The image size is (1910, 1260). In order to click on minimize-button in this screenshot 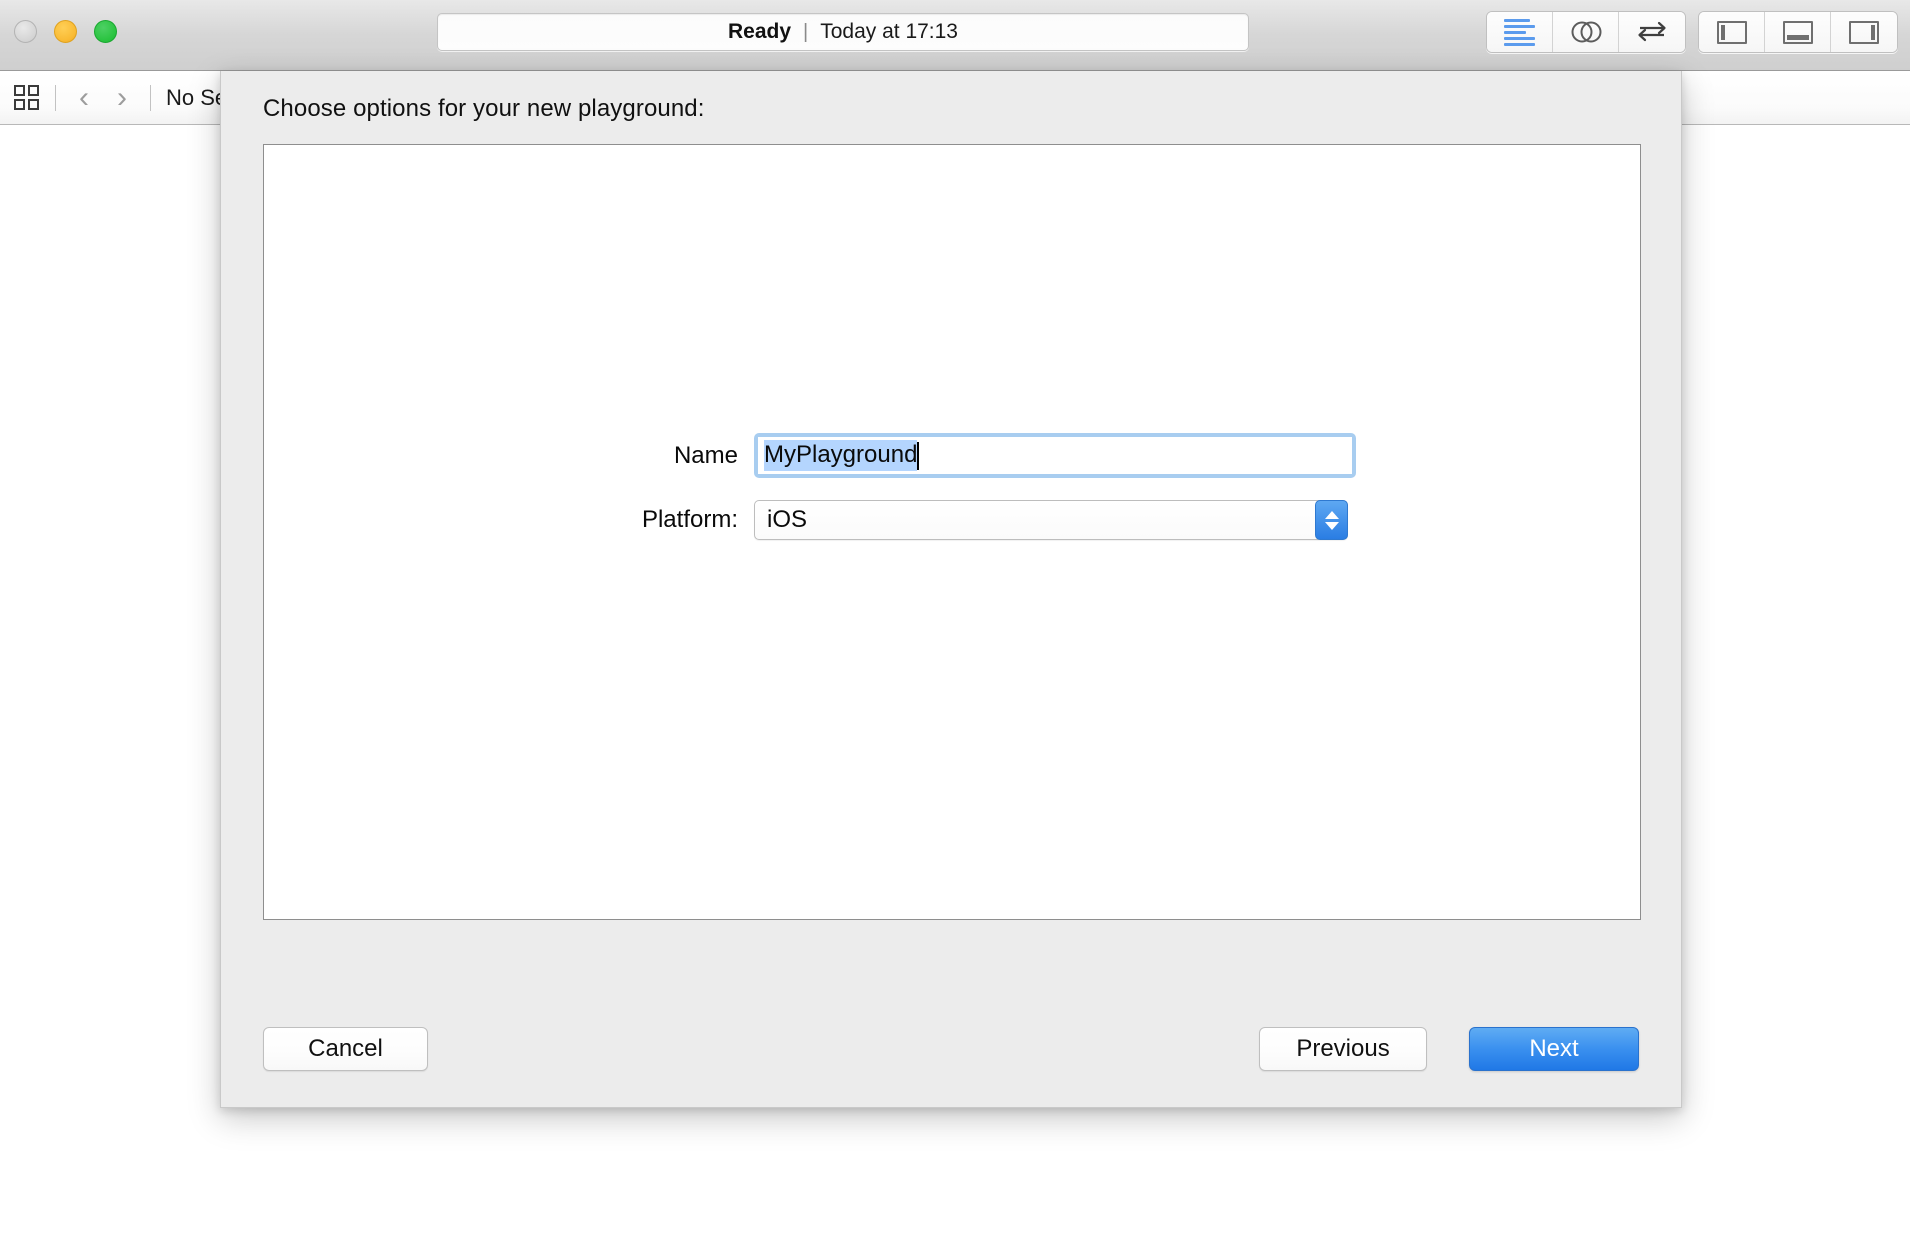, I will do `click(65, 31)`.